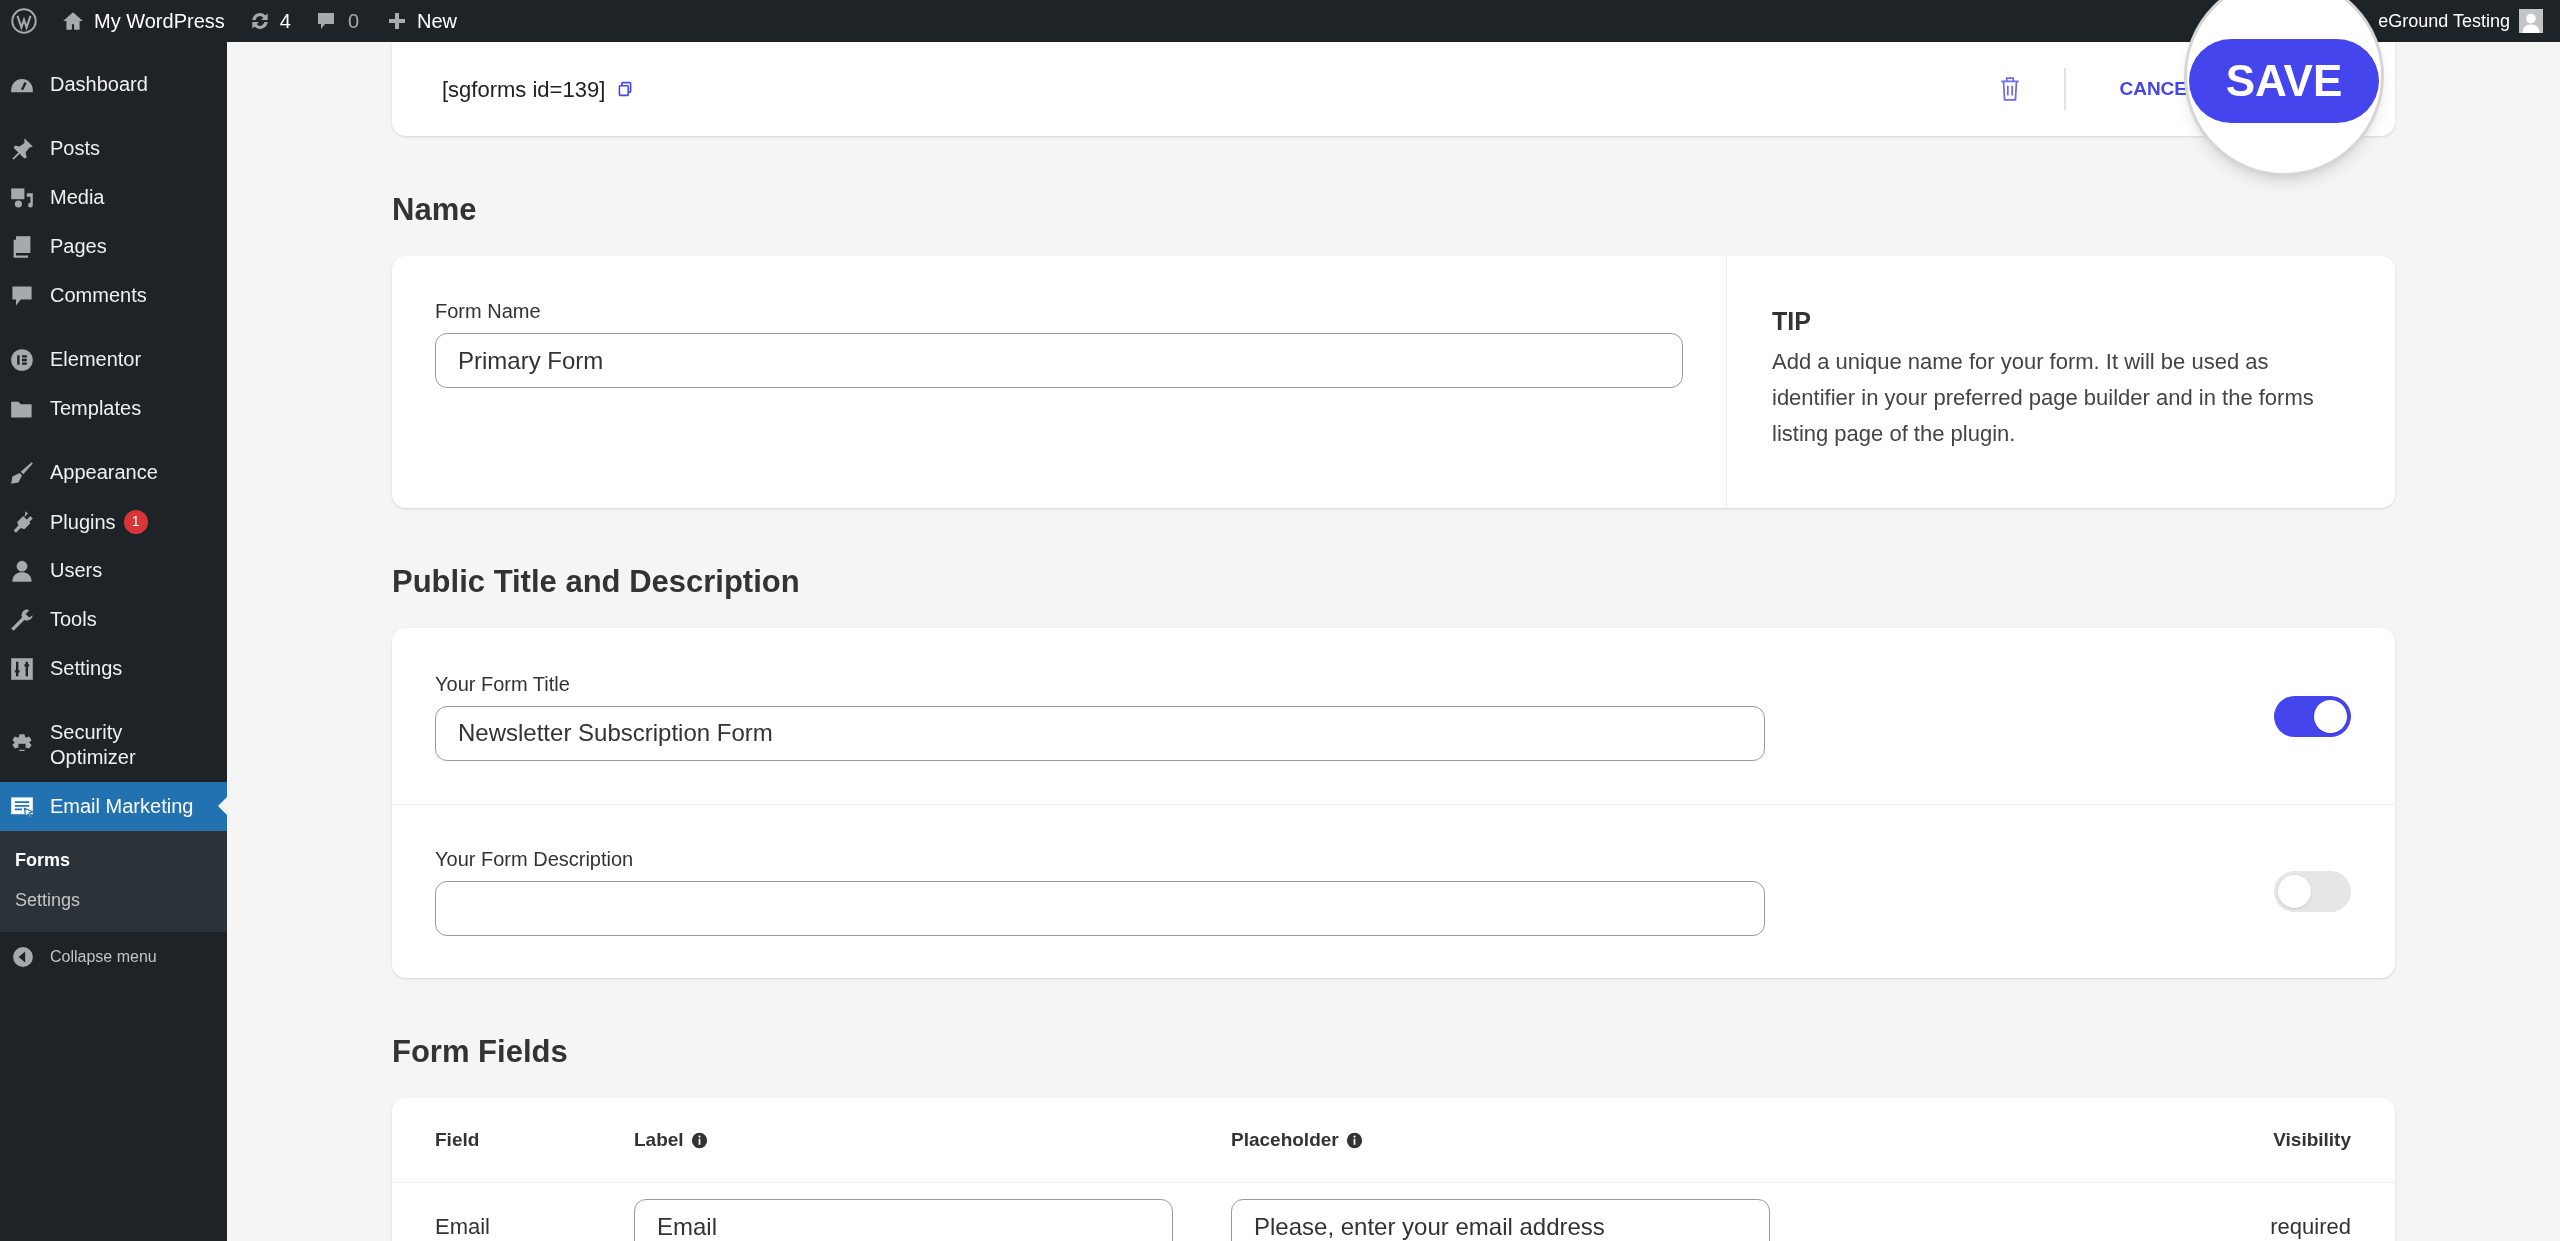 This screenshot has width=2560, height=1241. Describe the element at coordinates (437, 21) in the screenshot. I see `new-link: New` at that location.